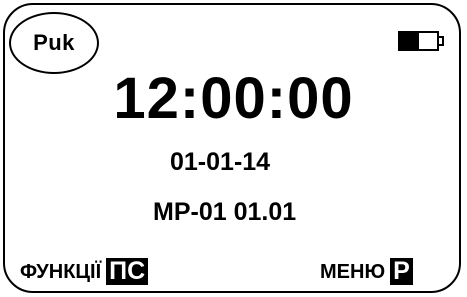 Image resolution: width=467 pixels, height=297 pixels. I want to click on clock-time: 12:00:00, so click(233, 98).